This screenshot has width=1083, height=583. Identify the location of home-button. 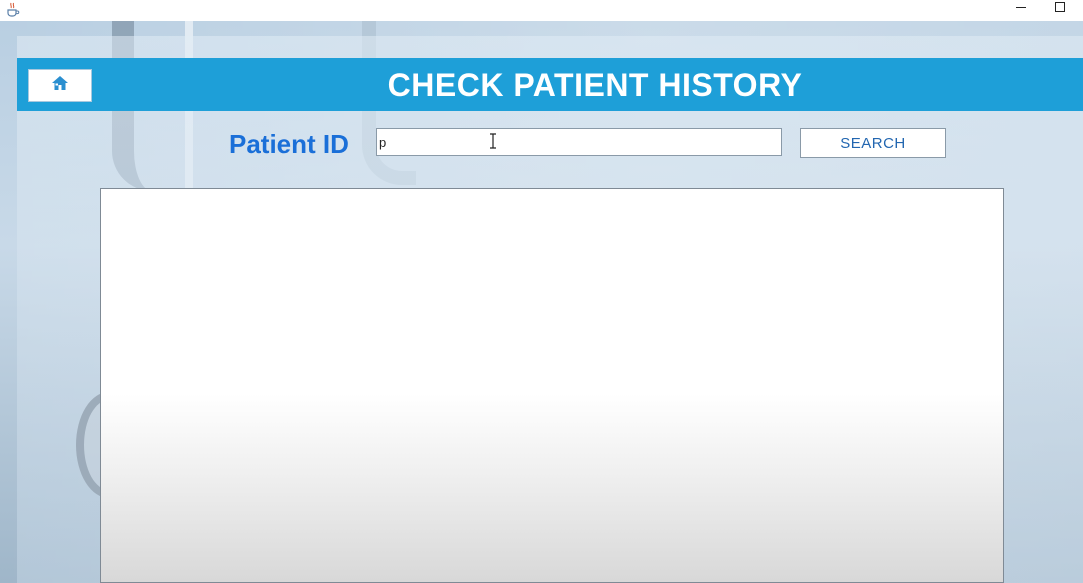
(60, 85).